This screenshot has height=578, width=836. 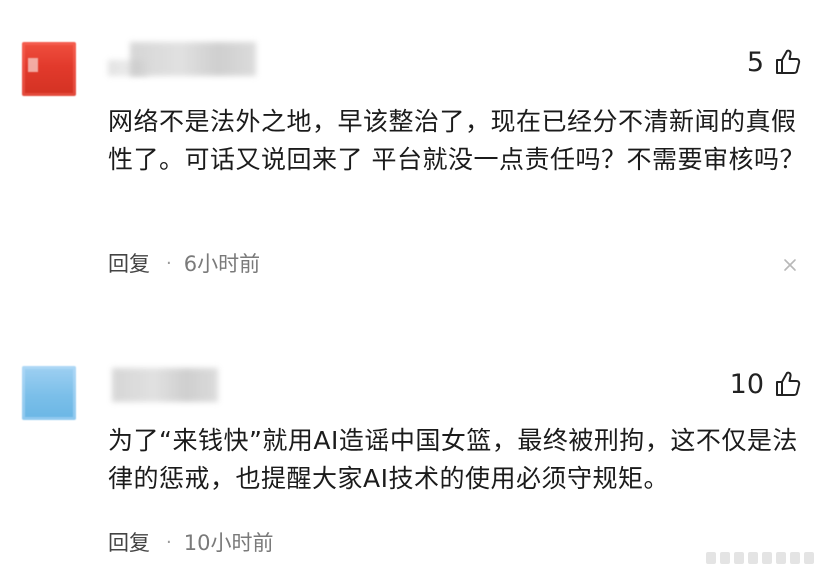 What do you see at coordinates (766, 384) in the screenshot?
I see `like-control: 10` at bounding box center [766, 384].